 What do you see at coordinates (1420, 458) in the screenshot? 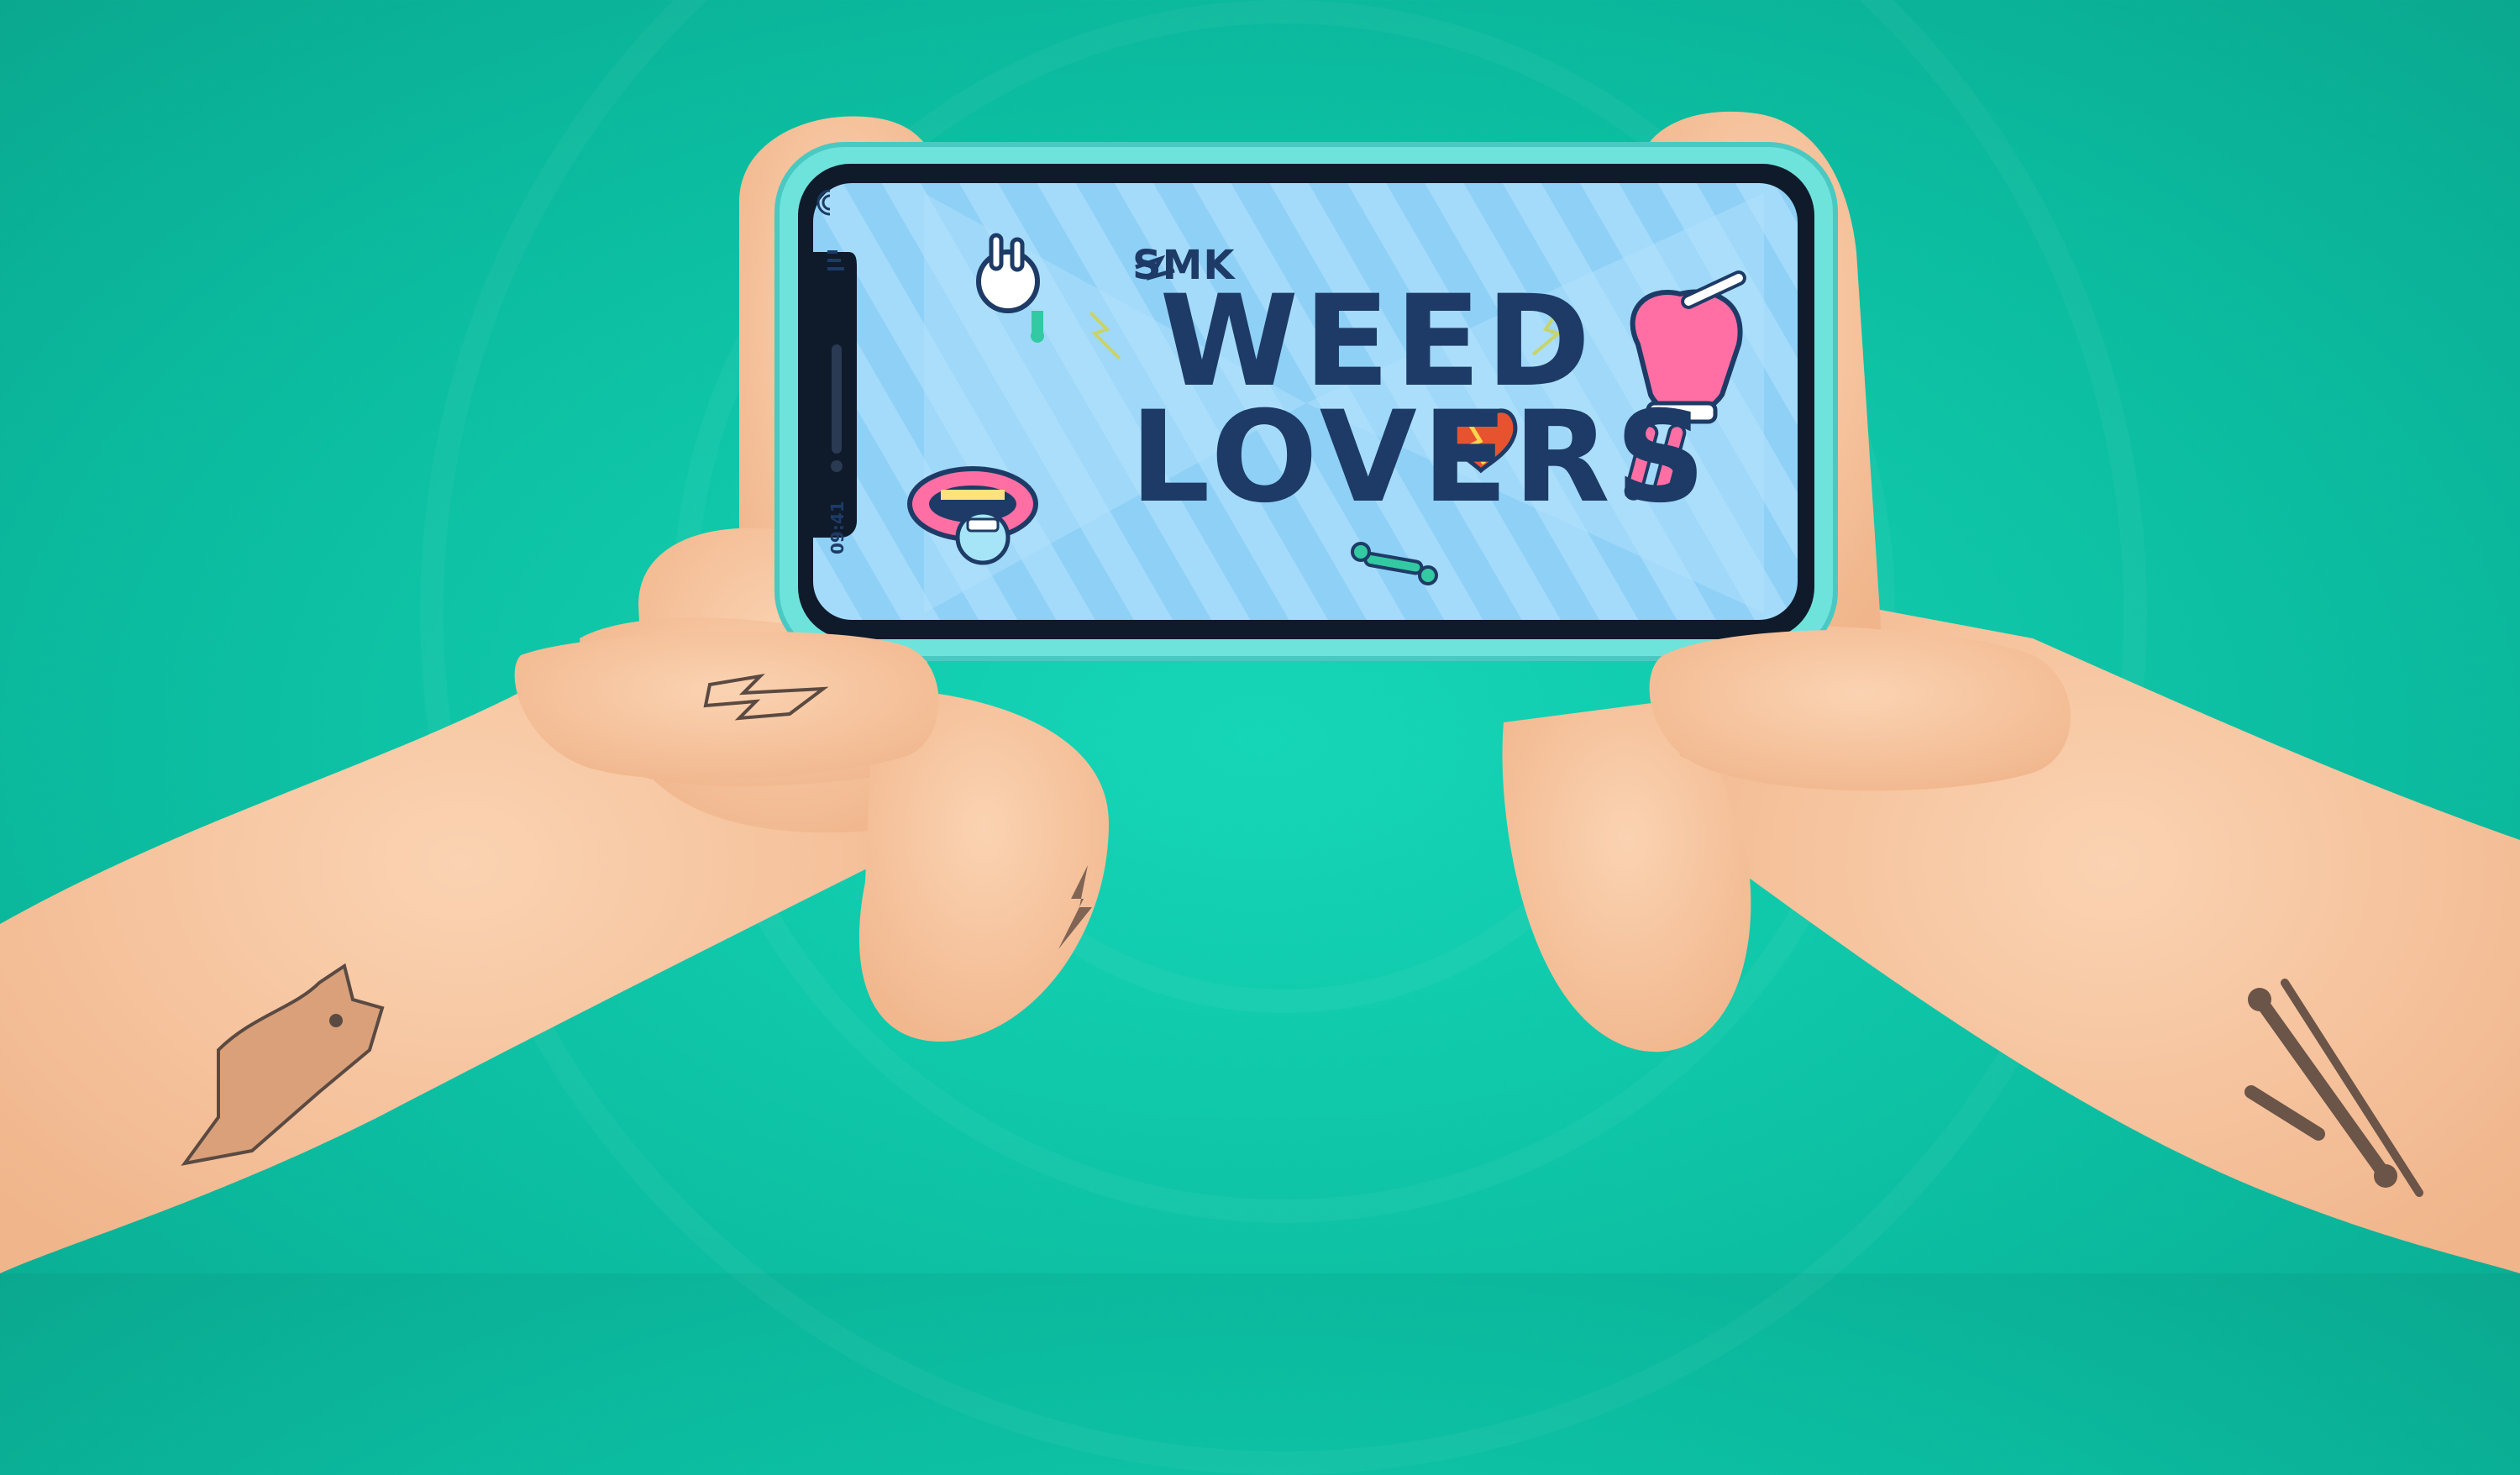
I see `title-line-2: LOVERS` at bounding box center [1420, 458].